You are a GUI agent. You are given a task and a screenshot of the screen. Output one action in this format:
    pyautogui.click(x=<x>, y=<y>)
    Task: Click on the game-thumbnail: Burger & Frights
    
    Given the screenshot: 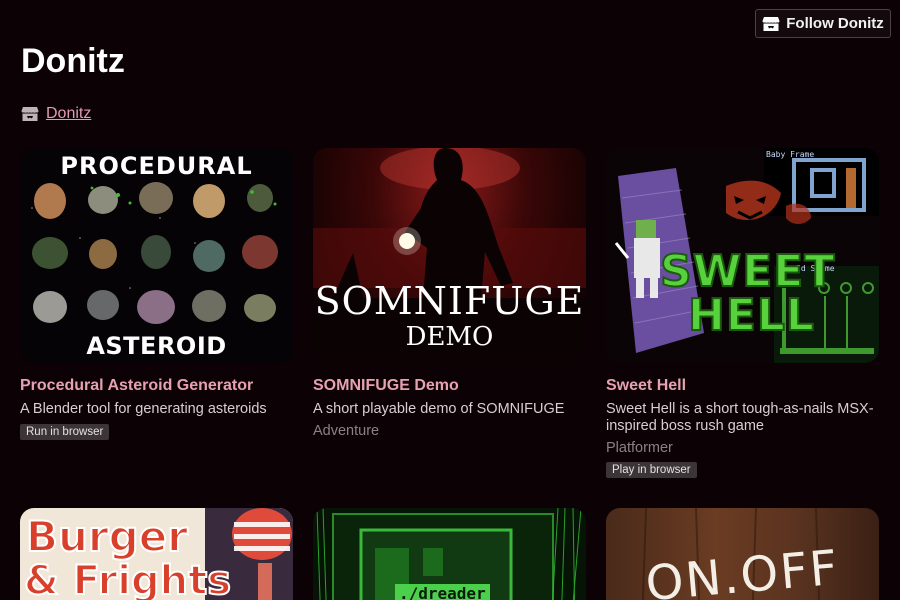 What is the action you would take?
    pyautogui.click(x=156, y=554)
    